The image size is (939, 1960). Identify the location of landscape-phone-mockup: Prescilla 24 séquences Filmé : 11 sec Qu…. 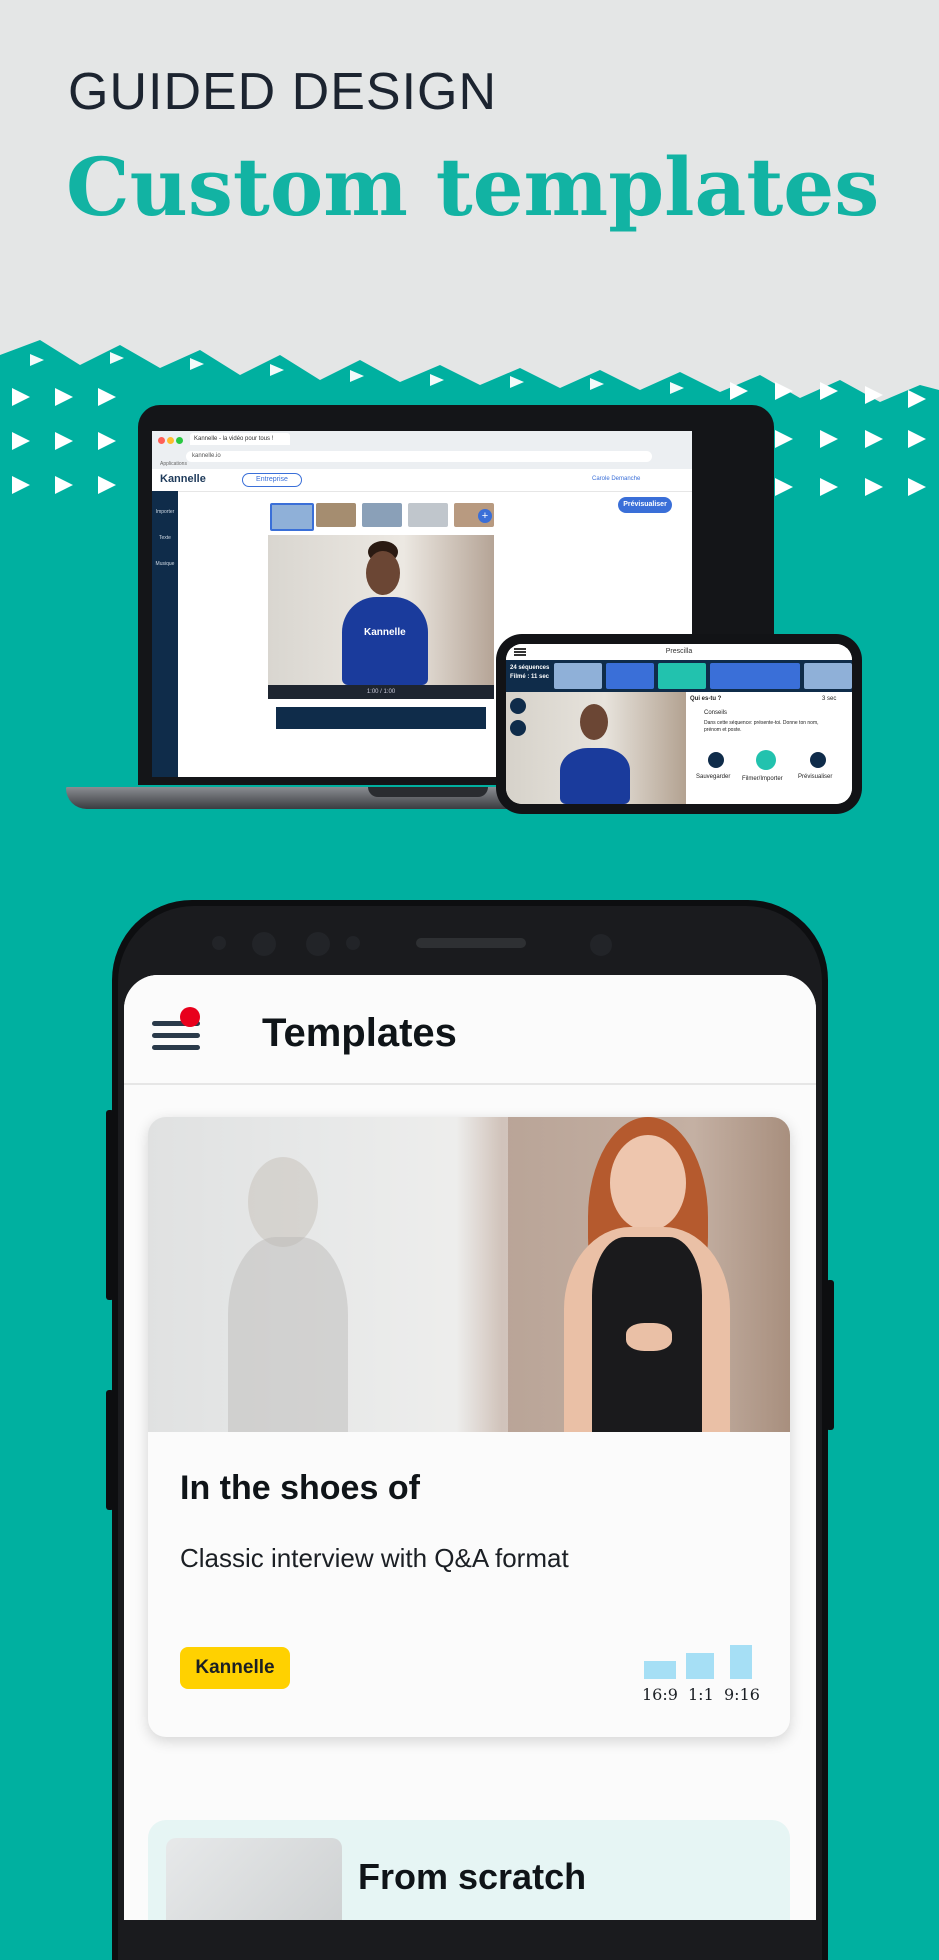
(679, 724).